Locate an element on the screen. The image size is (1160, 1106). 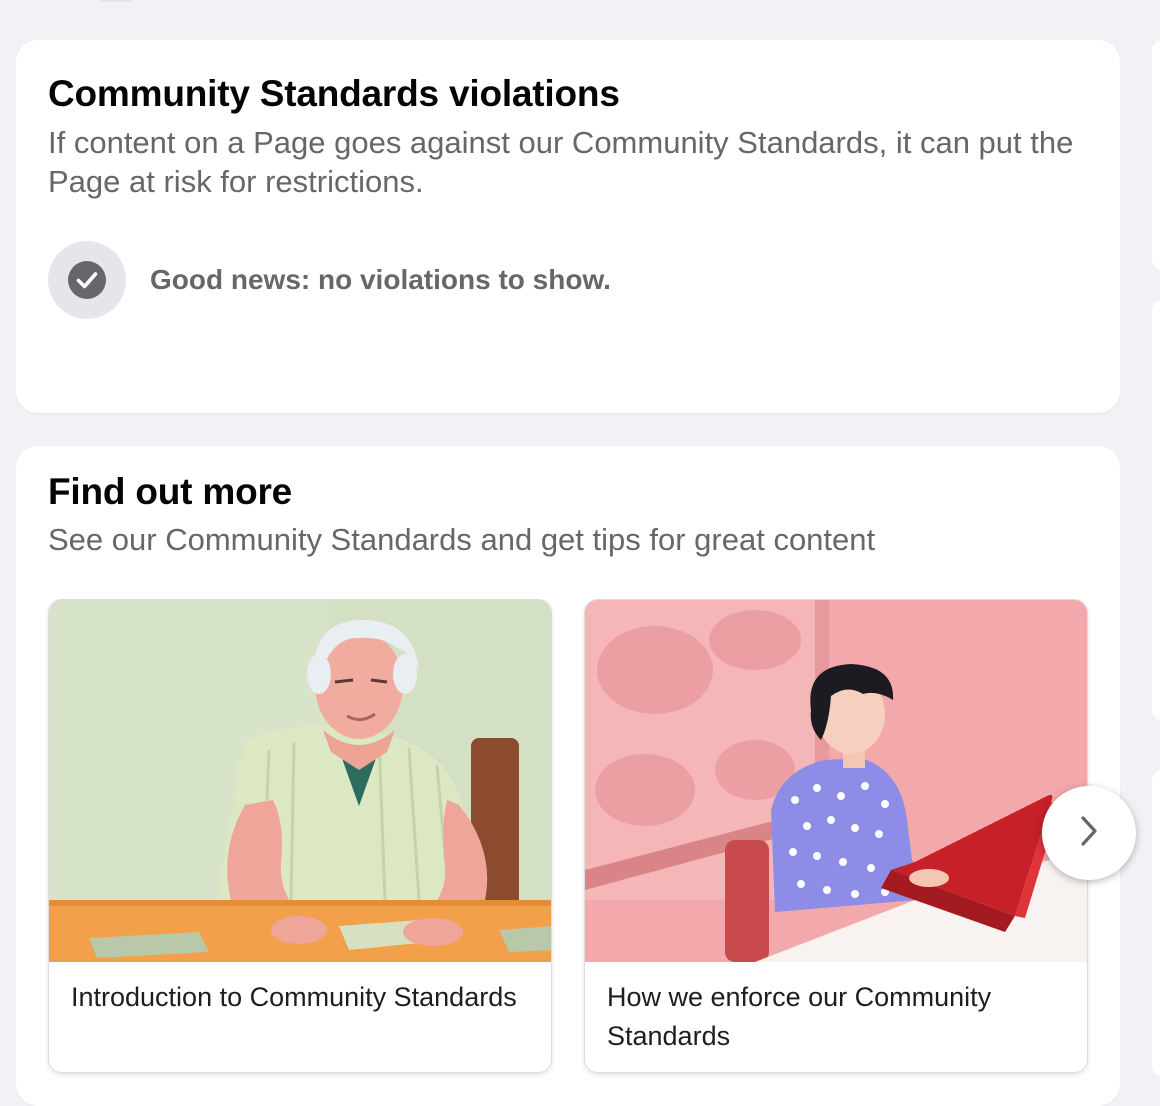
violations-status: Good news: no violations to show. is located at coordinates (329, 280).